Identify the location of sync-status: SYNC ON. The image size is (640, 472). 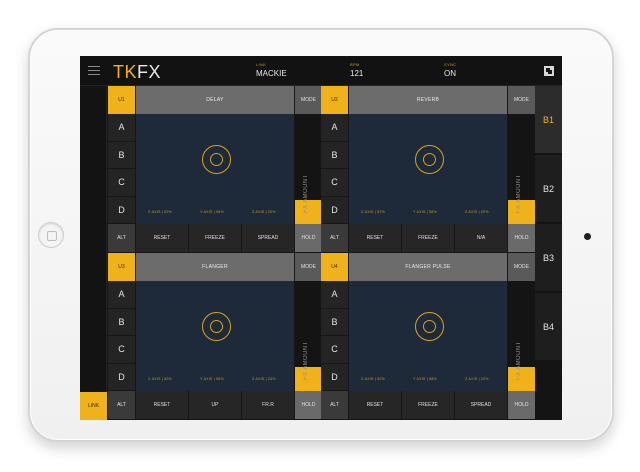
(450, 70).